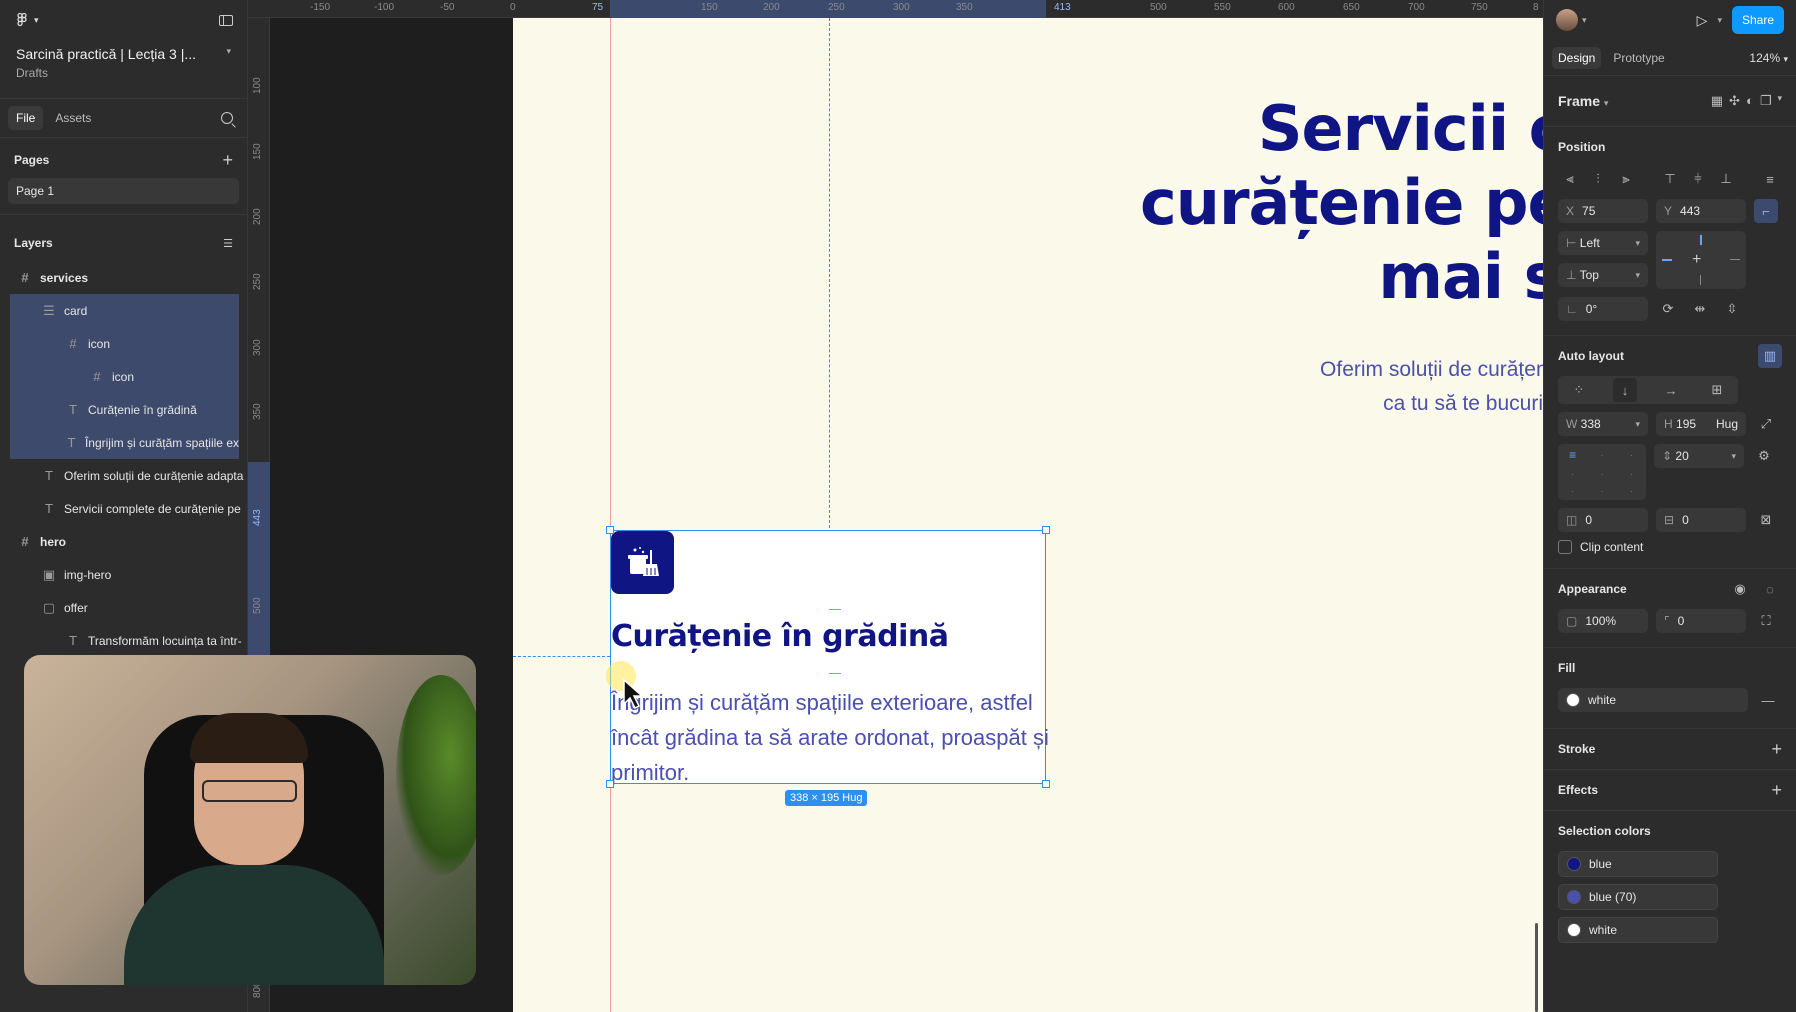  Describe the element at coordinates (1770, 589) in the screenshot. I see `blend-mode-icon: ◌` at that location.